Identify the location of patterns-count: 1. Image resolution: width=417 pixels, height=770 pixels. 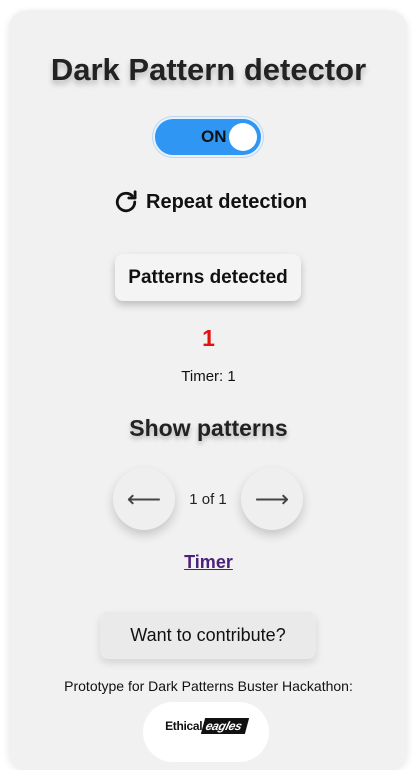
(208, 338).